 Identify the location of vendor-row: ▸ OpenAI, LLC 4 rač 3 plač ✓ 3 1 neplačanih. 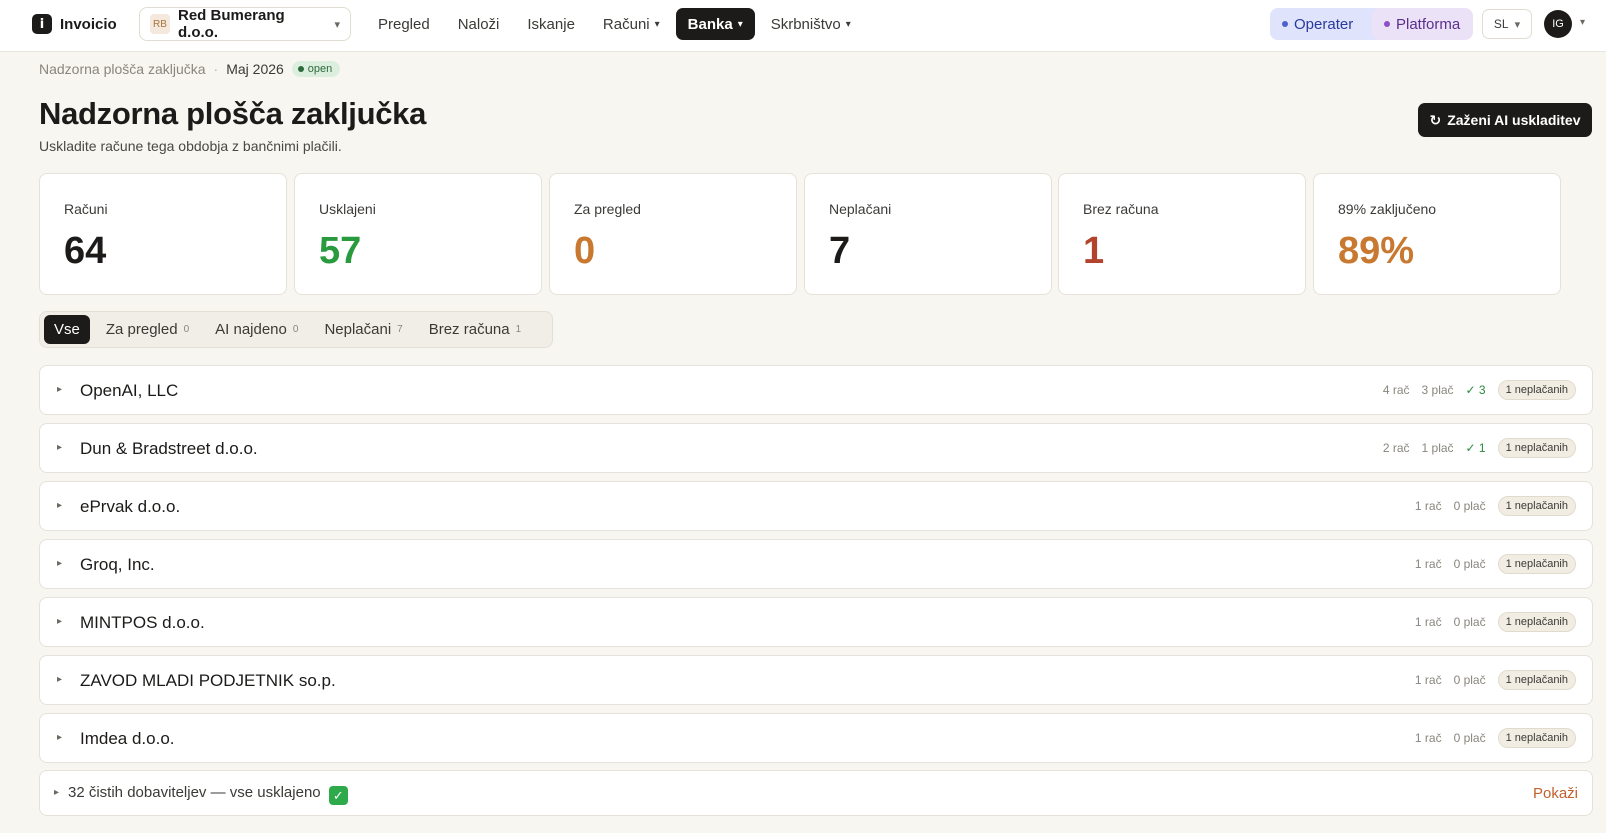
(816, 390).